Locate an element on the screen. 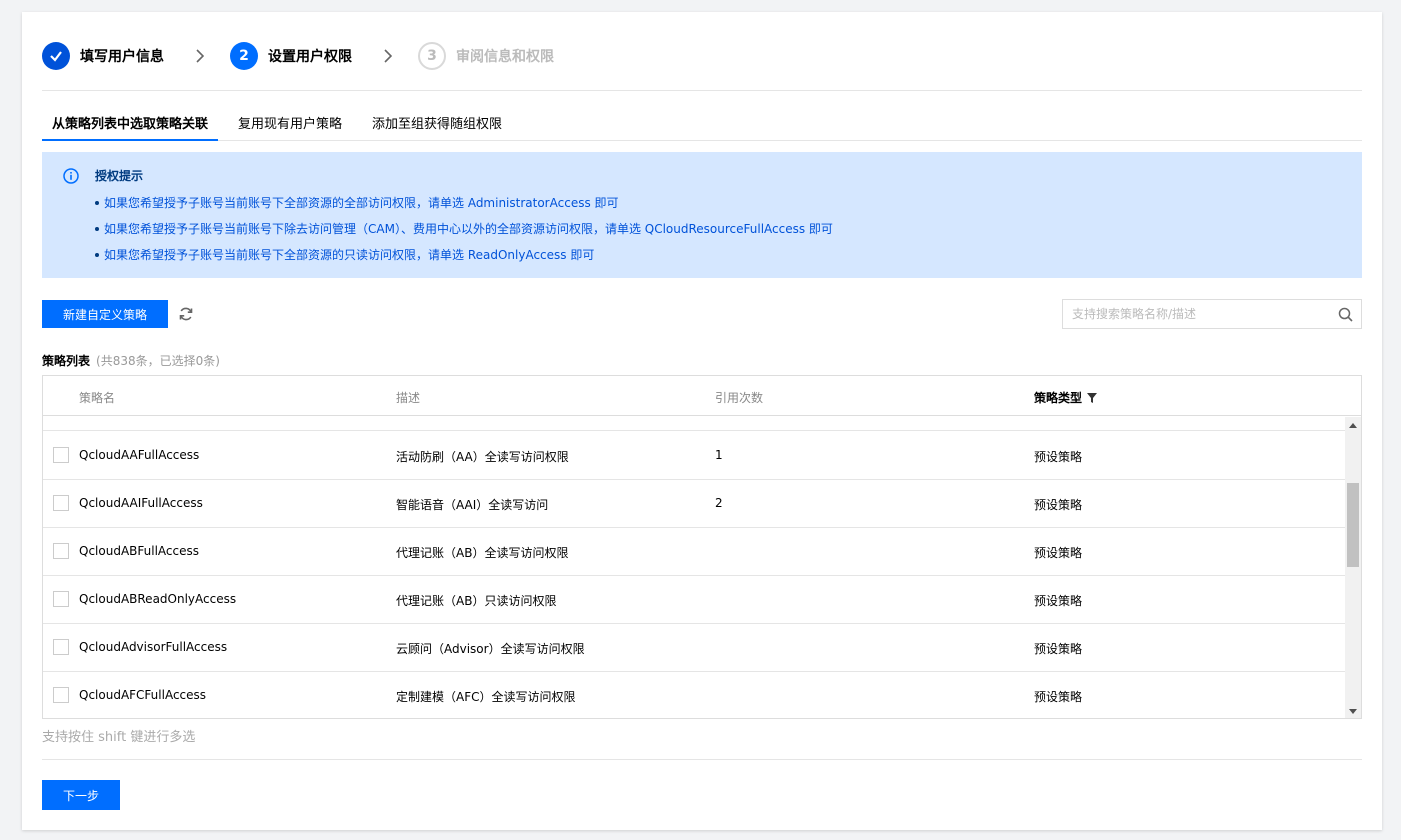 The image size is (1401, 840). policy-name: QcloudABFullAccess is located at coordinates (139, 551).